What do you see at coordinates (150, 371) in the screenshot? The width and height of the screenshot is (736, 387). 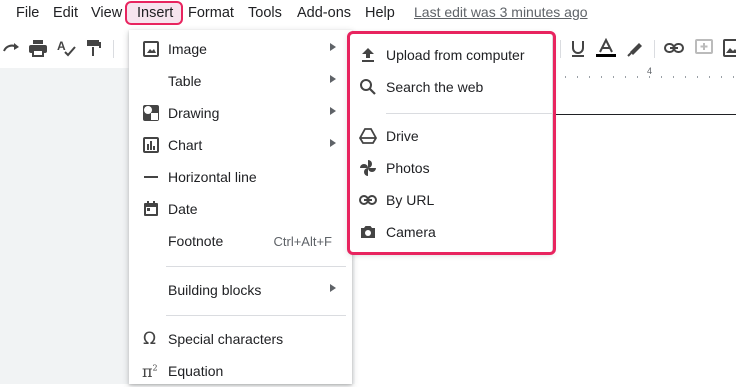 I see `pi-icon: π2` at bounding box center [150, 371].